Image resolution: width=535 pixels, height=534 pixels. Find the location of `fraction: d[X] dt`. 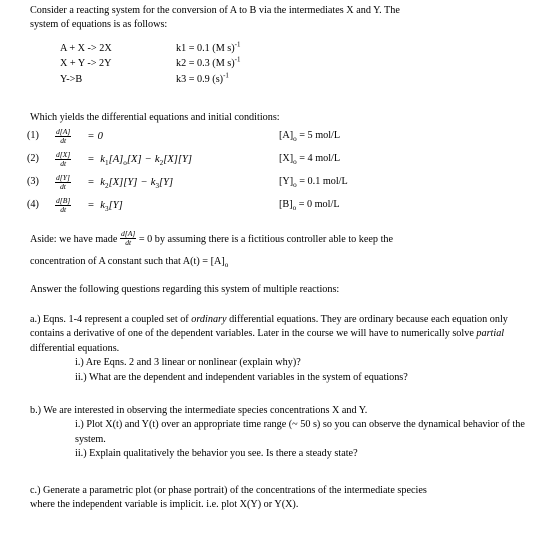

fraction: d[X] dt is located at coordinates (63, 159).